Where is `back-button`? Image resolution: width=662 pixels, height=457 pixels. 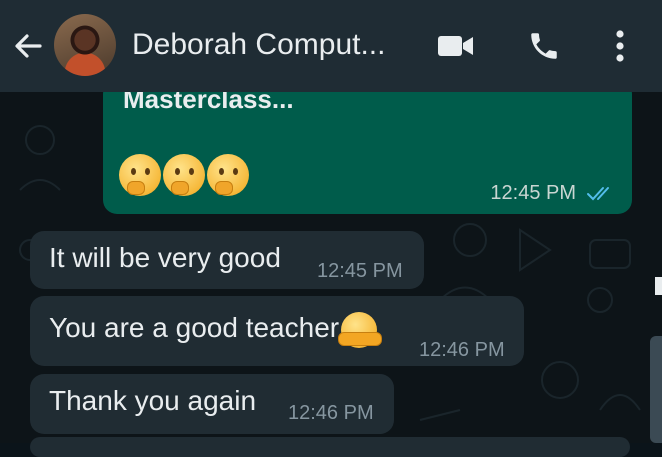 back-button is located at coordinates (28, 46).